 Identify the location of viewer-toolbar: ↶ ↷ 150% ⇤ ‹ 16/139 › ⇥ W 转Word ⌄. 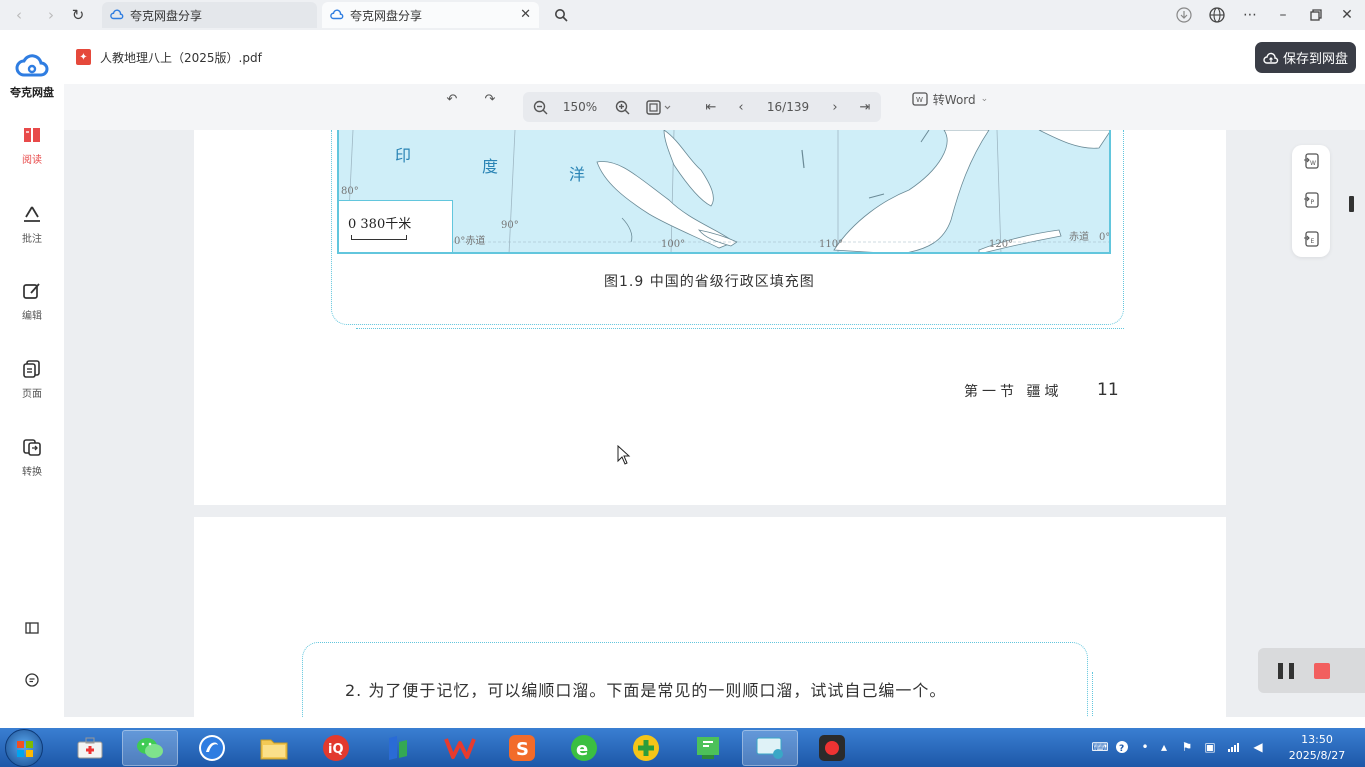
(714, 107).